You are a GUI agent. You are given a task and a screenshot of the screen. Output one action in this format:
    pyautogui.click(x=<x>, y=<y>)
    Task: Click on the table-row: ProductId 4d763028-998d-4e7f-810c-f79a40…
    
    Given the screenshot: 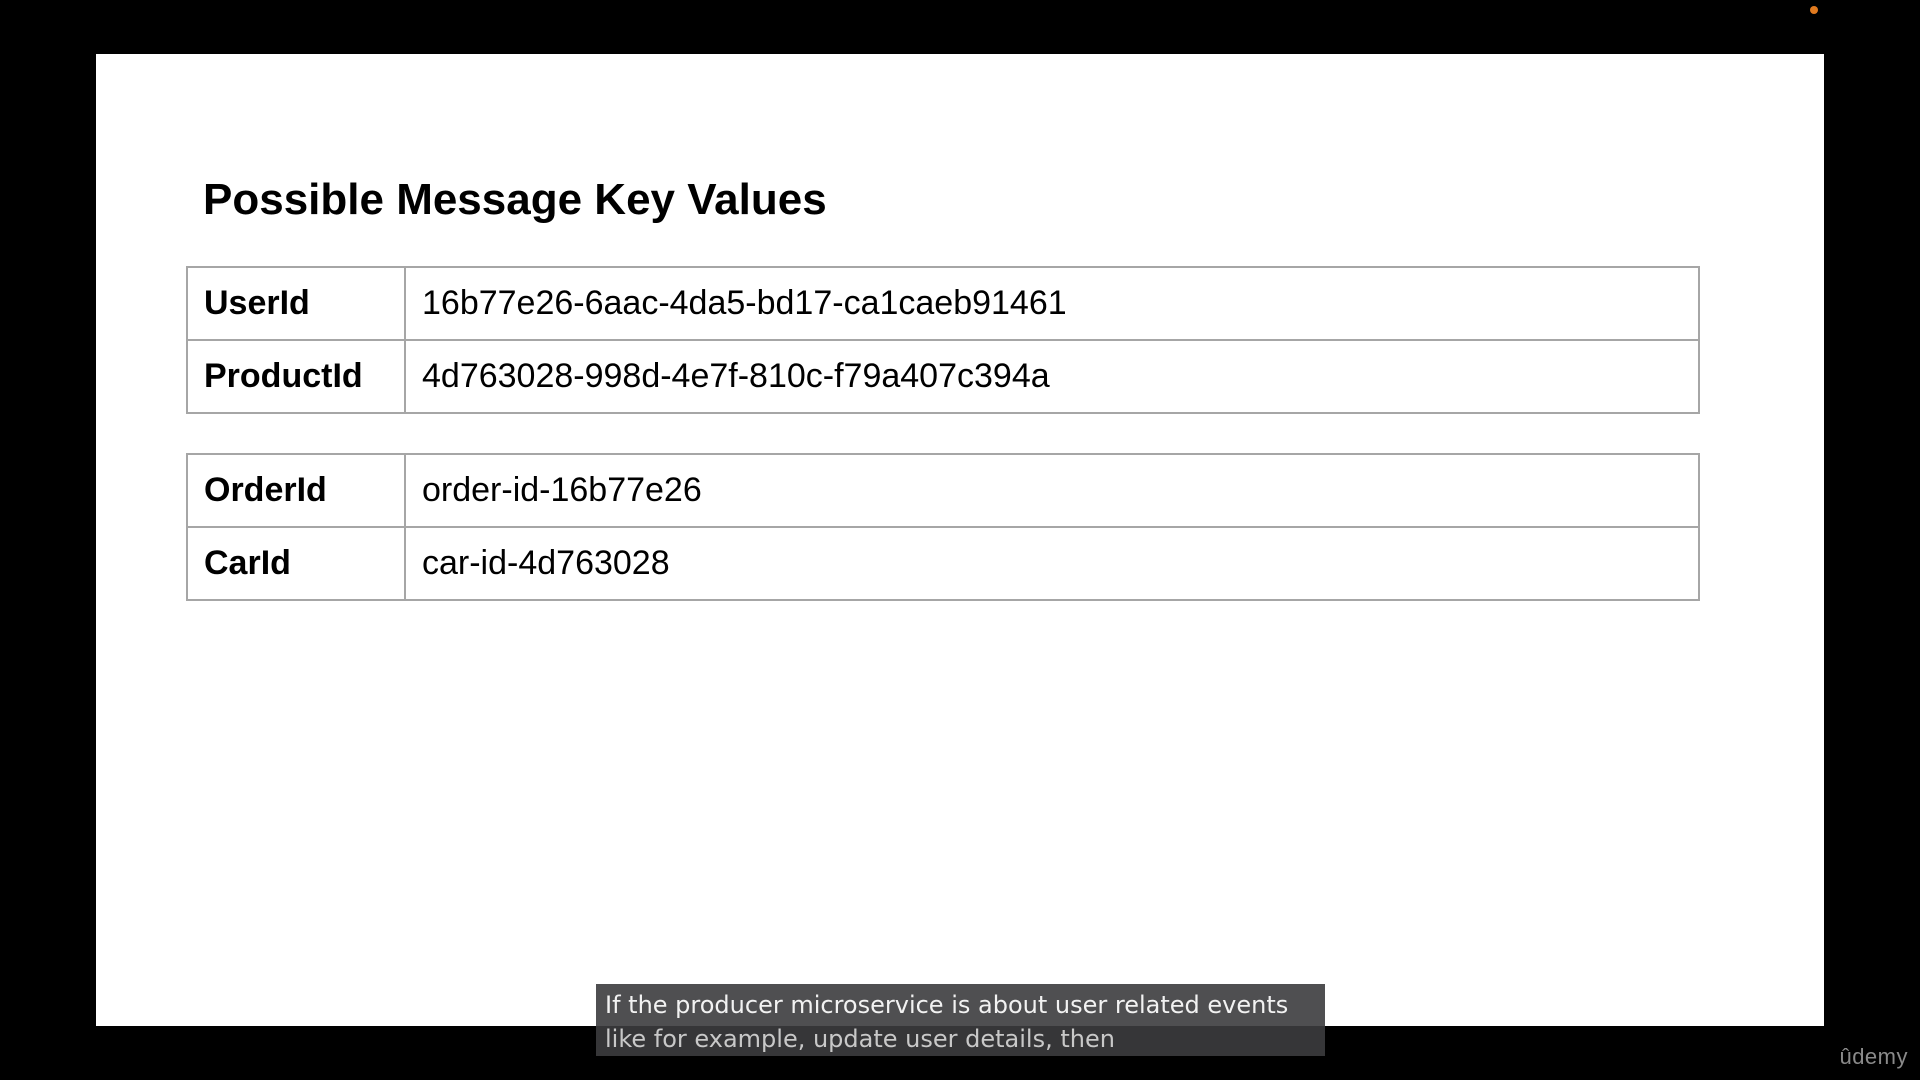 What is the action you would take?
    pyautogui.click(x=943, y=376)
    